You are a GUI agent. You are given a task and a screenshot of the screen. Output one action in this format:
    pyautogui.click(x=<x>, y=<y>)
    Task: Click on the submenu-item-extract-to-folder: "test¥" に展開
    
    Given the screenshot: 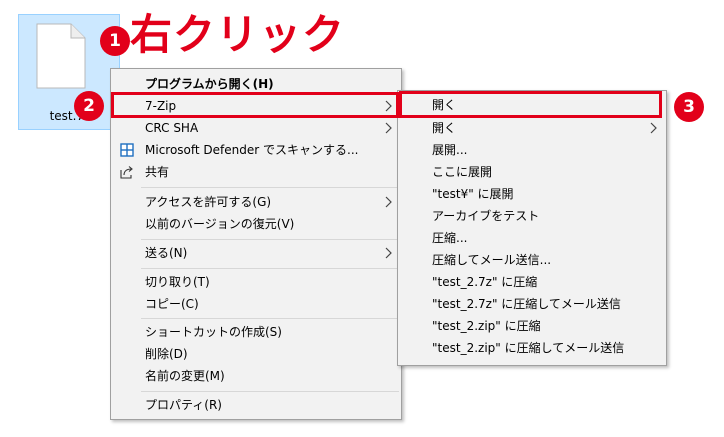 What is the action you would take?
    pyautogui.click(x=532, y=194)
    